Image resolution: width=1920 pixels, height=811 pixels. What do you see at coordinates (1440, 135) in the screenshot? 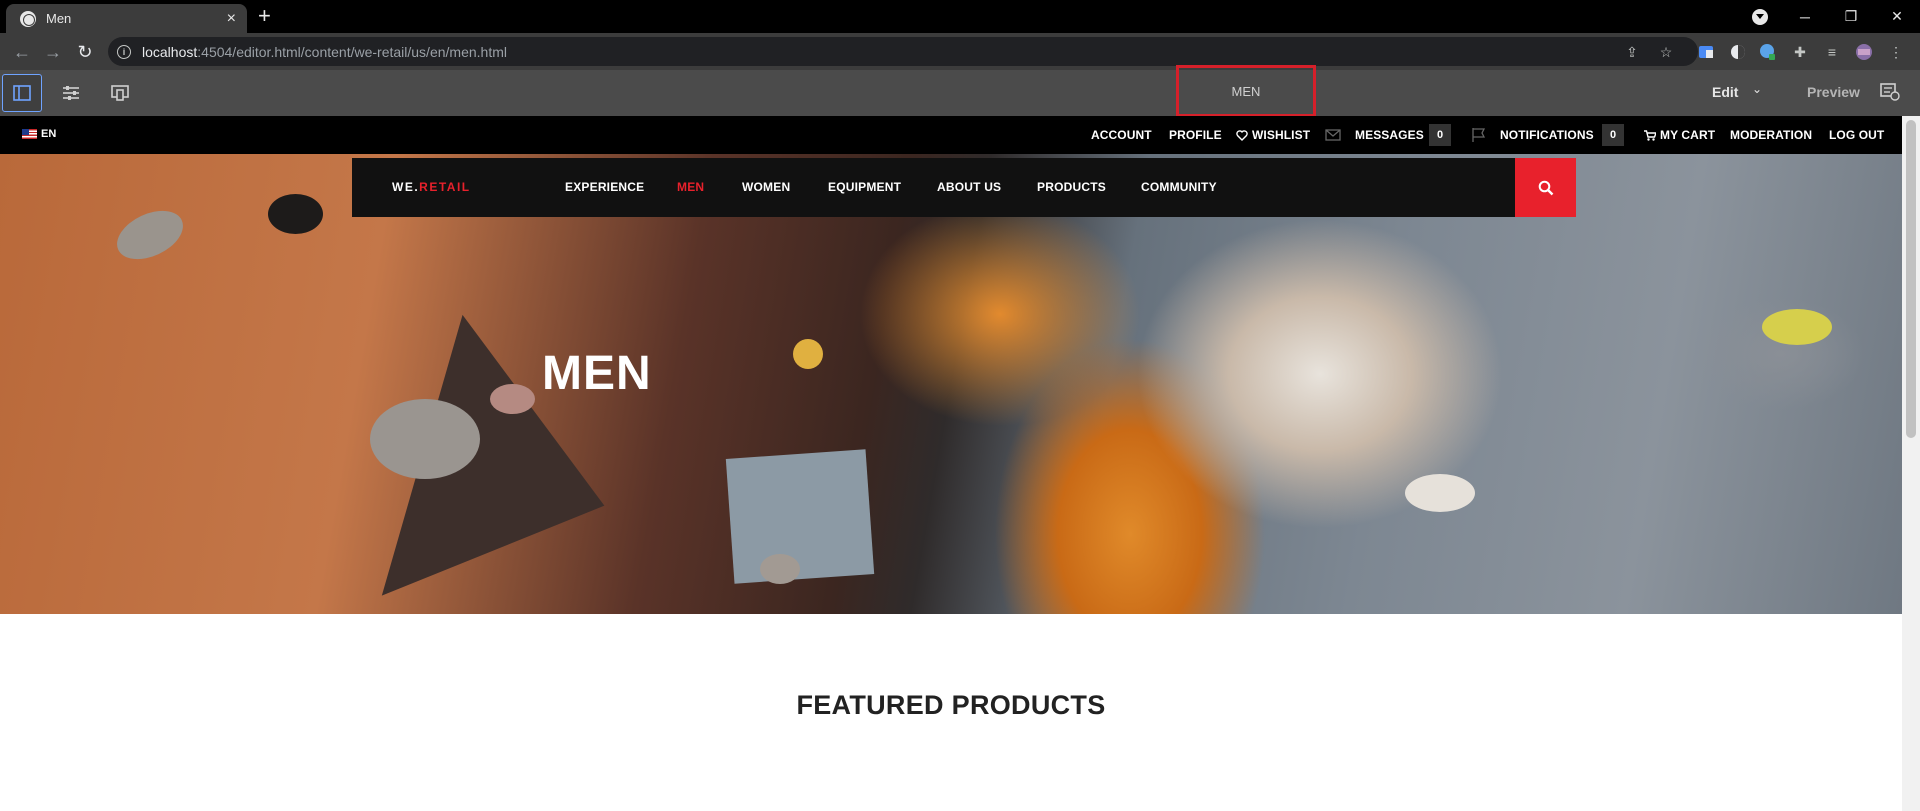
I see `messages-count-badge: 0` at bounding box center [1440, 135].